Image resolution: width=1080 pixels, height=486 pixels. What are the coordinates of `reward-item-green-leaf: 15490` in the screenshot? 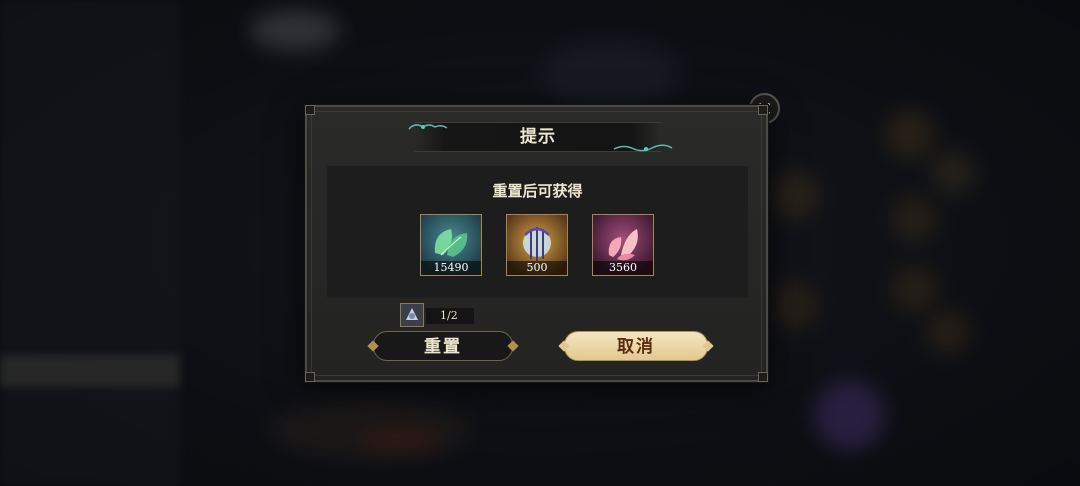 It's located at (451, 245).